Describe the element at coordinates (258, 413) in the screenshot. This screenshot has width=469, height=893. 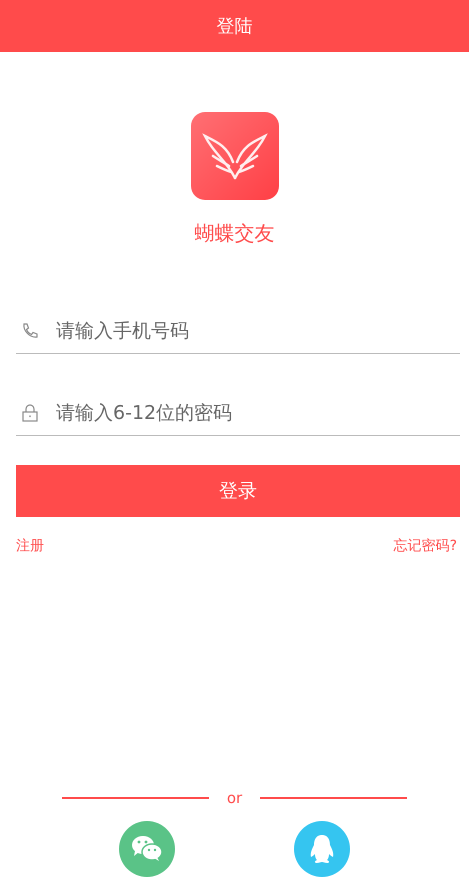
I see `input-field: 请输入6-12位的密码` at that location.